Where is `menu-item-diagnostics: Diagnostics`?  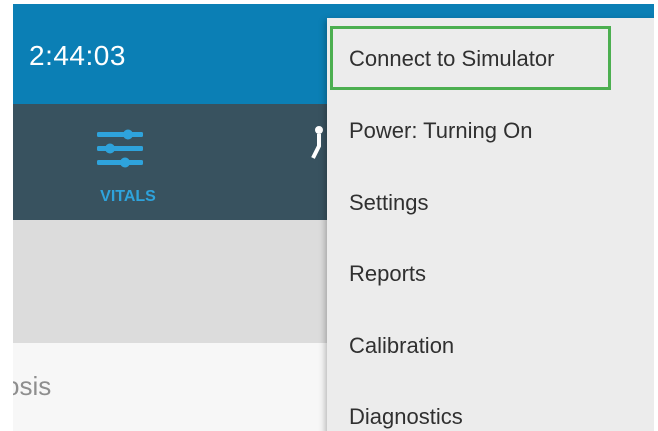 menu-item-diagnostics: Diagnostics is located at coordinates (406, 417).